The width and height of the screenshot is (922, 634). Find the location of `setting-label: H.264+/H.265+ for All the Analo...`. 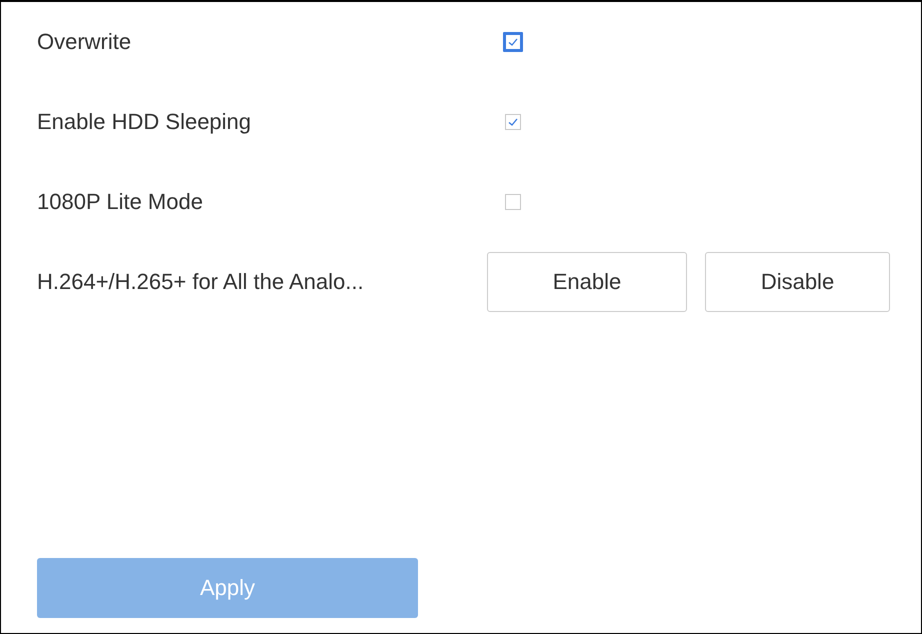

setting-label: H.264+/H.265+ for All the Analo... is located at coordinates (201, 282).